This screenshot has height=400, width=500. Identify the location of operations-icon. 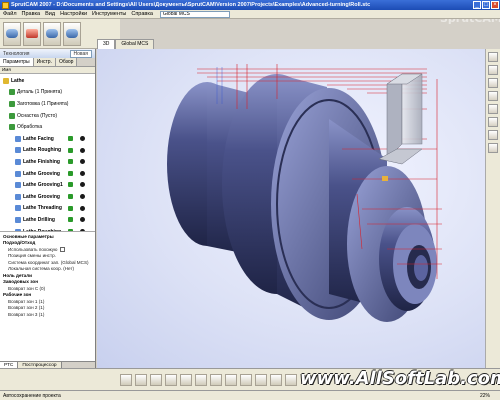
(12, 127).